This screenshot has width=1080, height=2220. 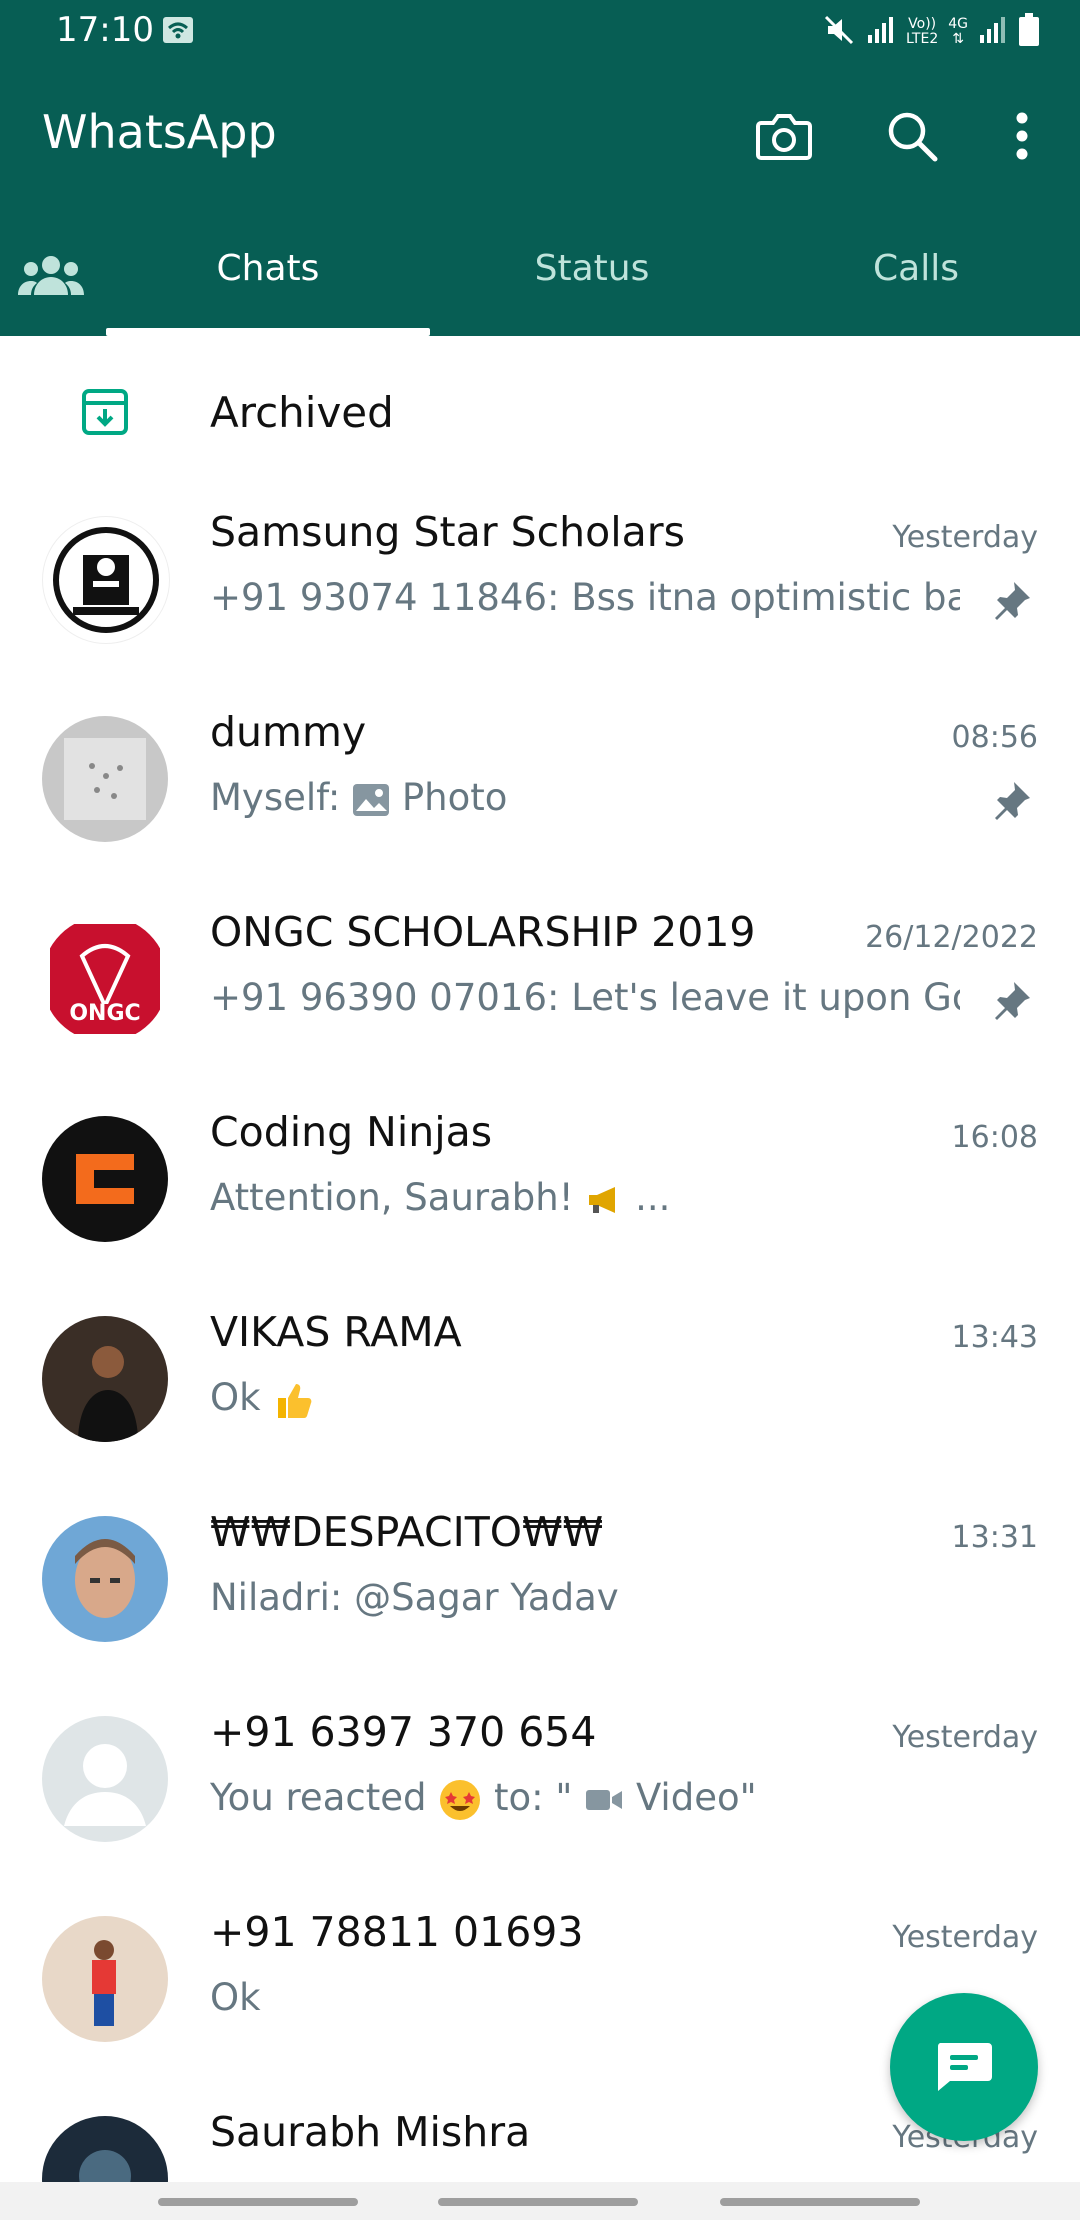 I want to click on mute-icon, so click(x=839, y=32).